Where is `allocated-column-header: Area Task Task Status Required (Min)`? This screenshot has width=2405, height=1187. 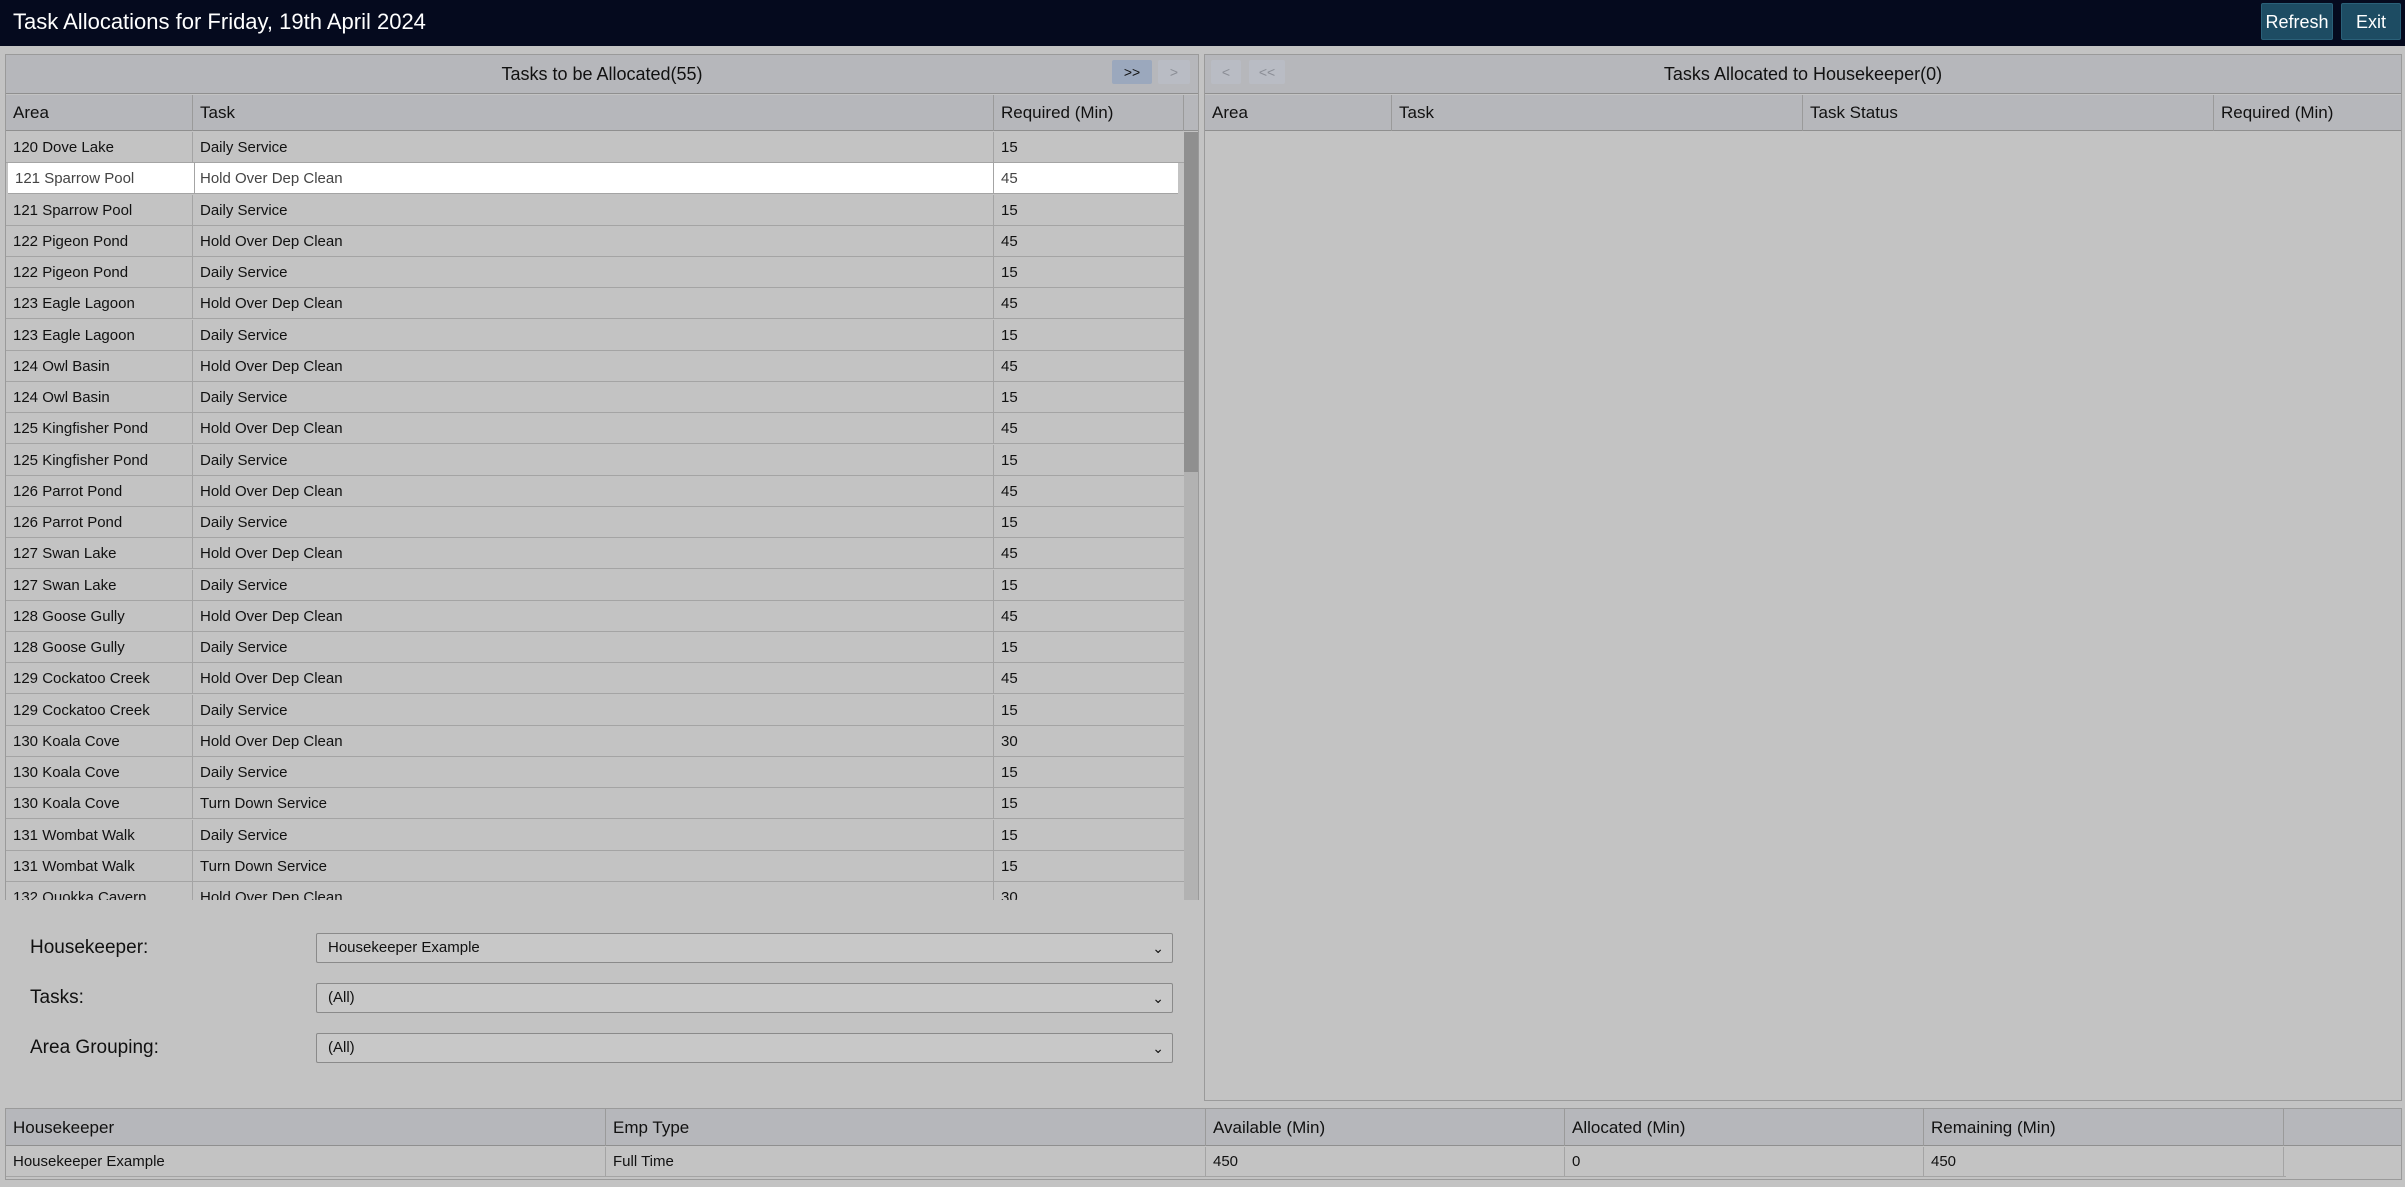 allocated-column-header: Area Task Task Status Required (Min) is located at coordinates (1803, 113).